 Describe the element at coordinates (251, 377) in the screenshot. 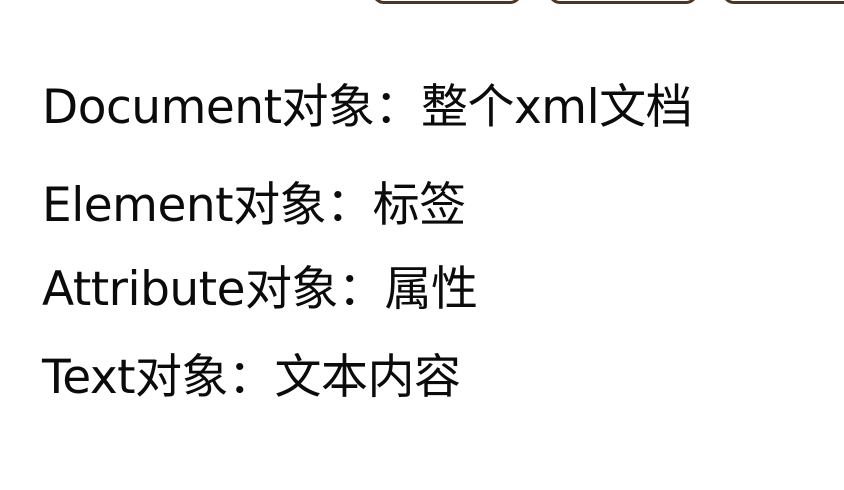

I see `text-object-line: Text对象：文本内容` at that location.